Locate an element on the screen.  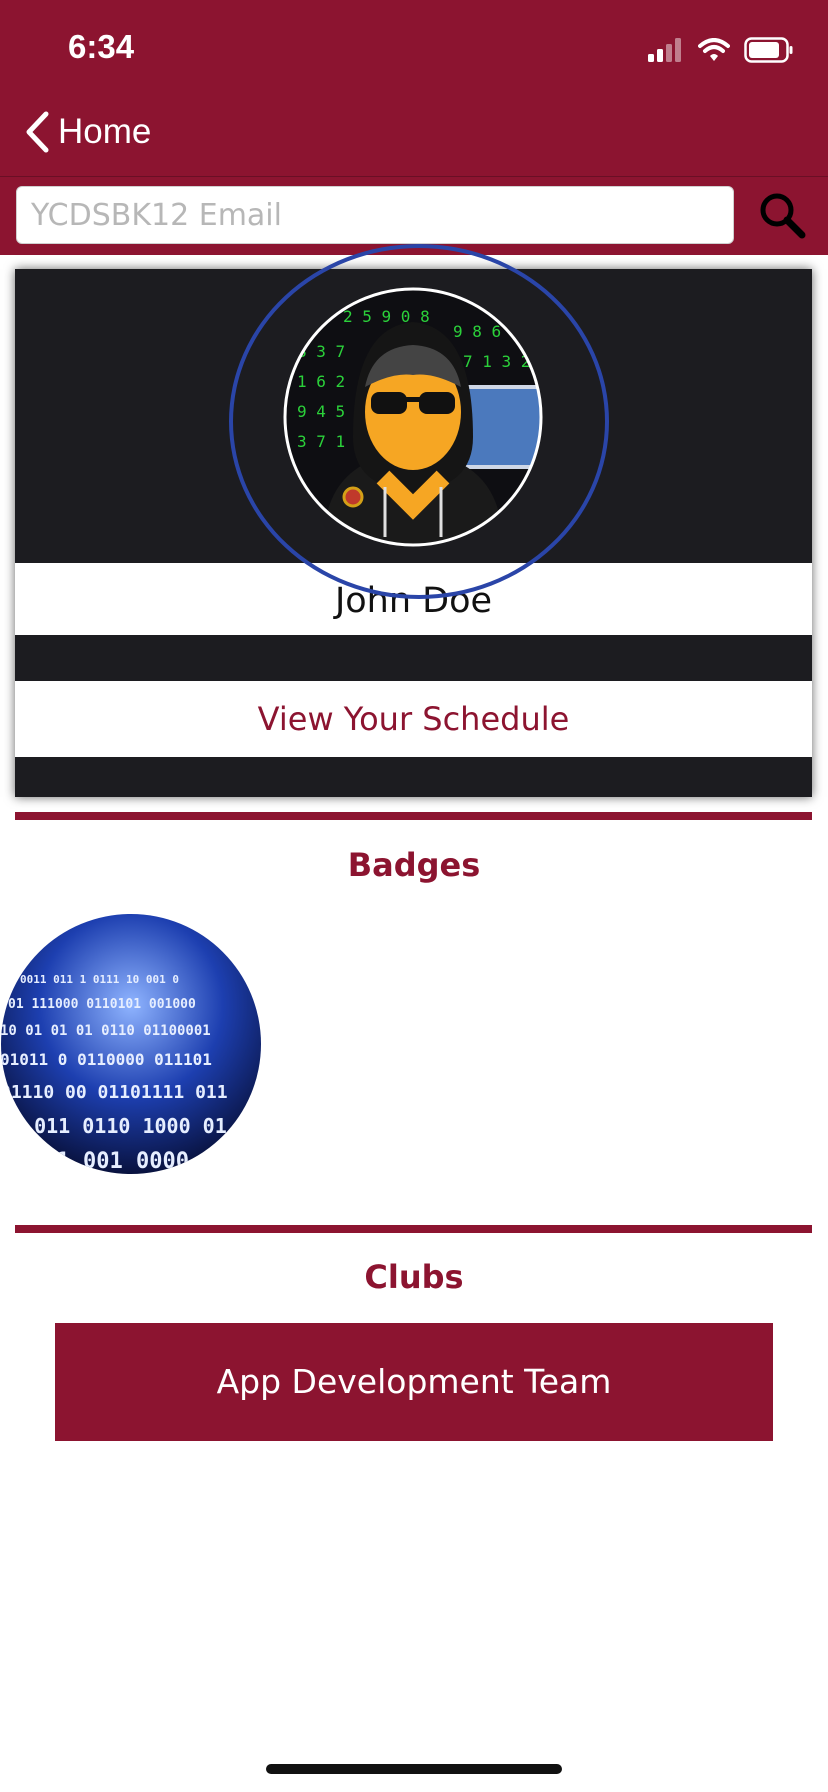
name-strip: John Doe is located at coordinates (413, 599).